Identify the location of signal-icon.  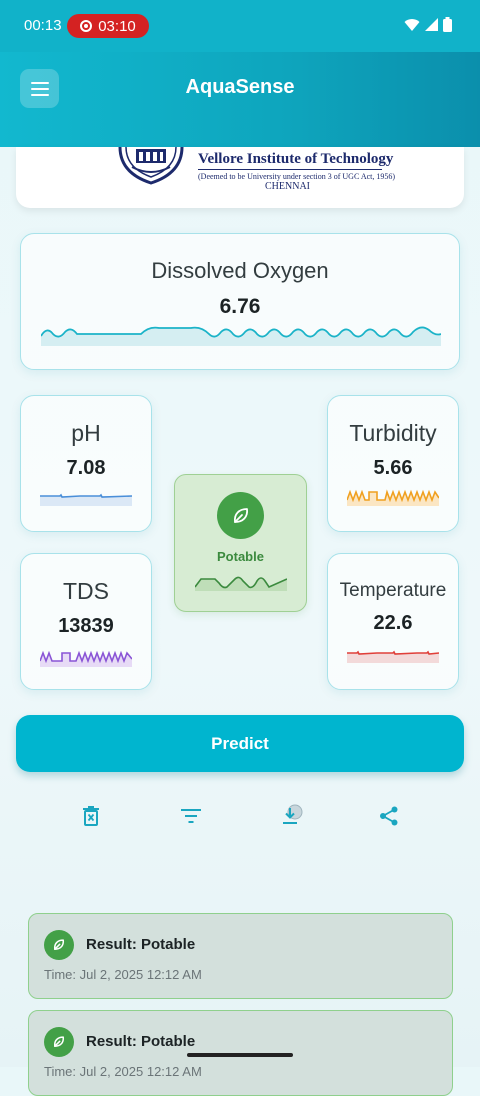
(431, 24).